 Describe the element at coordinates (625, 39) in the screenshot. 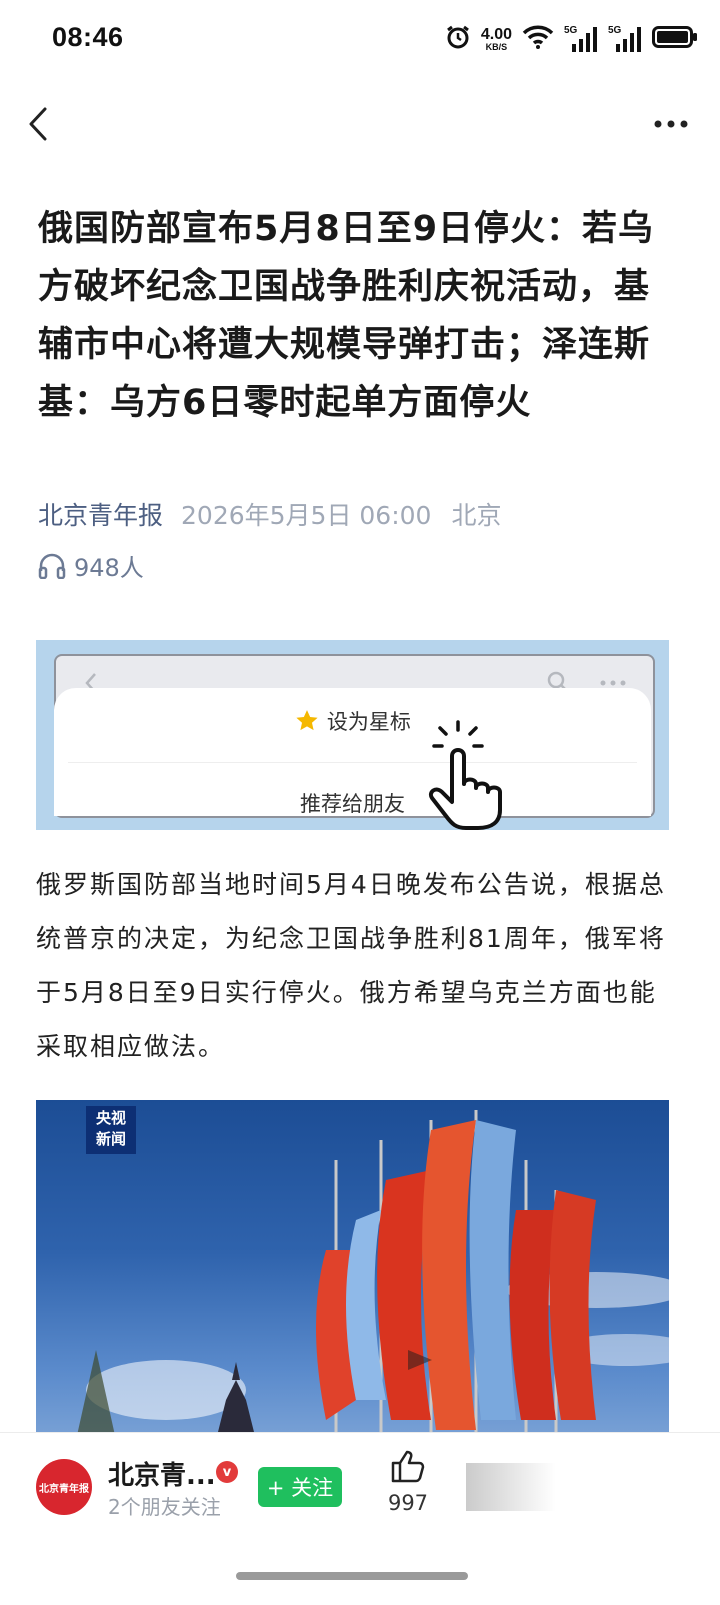

I see `cell-signal-icon-2: 5G` at that location.